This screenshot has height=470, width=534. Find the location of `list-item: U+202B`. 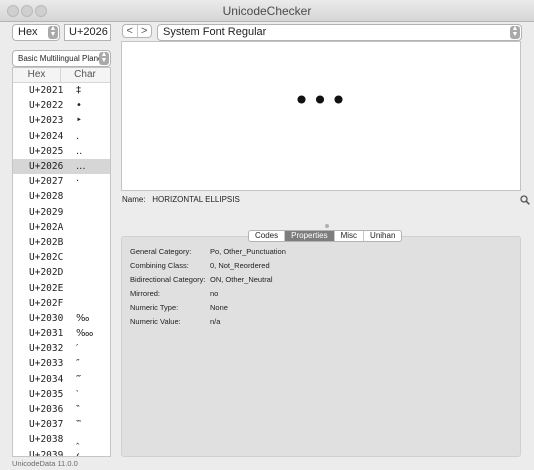

list-item: U+202B is located at coordinates (61, 242).